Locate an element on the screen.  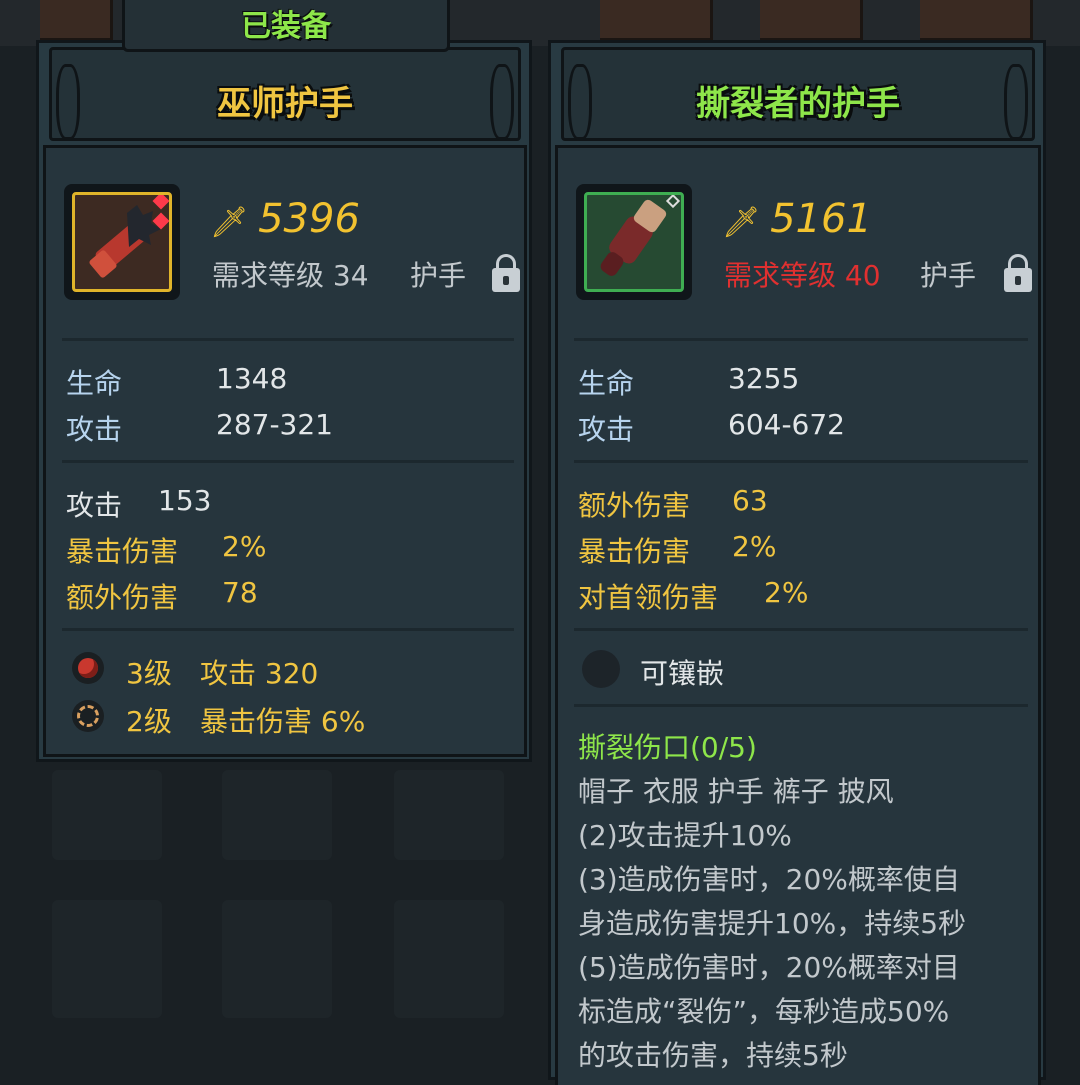
gem-row: 3级 攻击 320 is located at coordinates (222, 672).